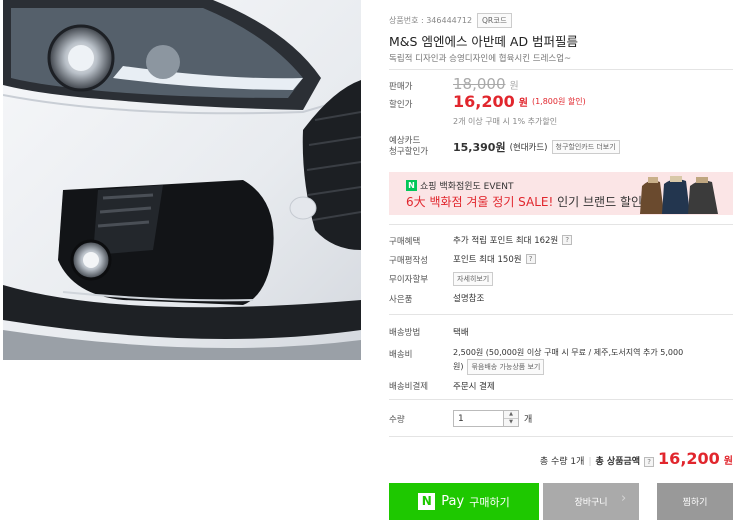 This screenshot has height=525, width=750. What do you see at coordinates (514, 86) in the screenshot?
I see `list-price-unit: 원` at bounding box center [514, 86].